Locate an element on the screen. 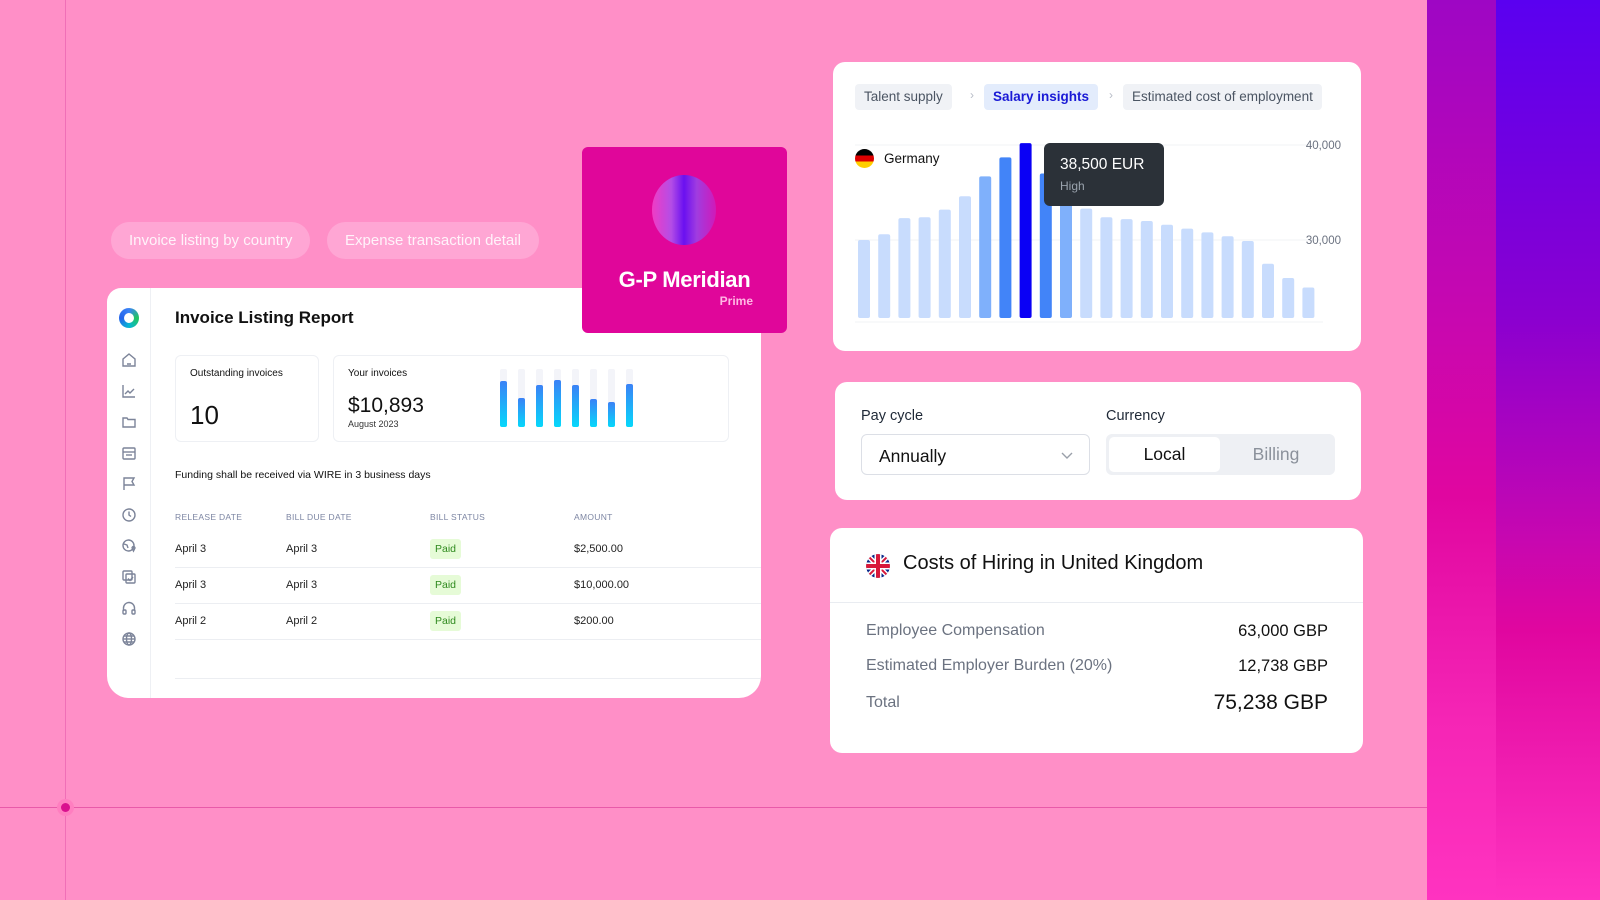  salary-bar-highlighted is located at coordinates (1025, 230).